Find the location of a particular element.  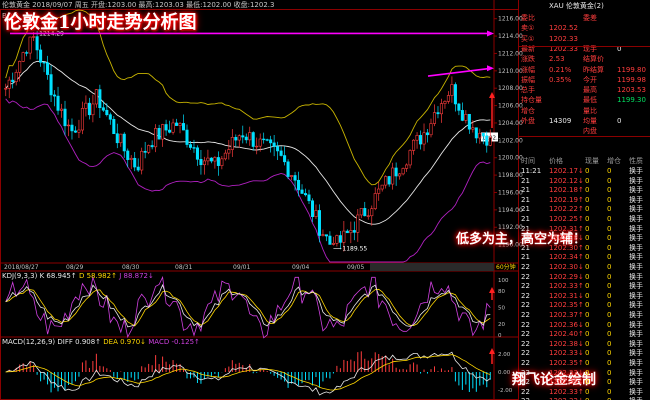

tick-cell-price: 1202.25↑ is located at coordinates (566, 219).